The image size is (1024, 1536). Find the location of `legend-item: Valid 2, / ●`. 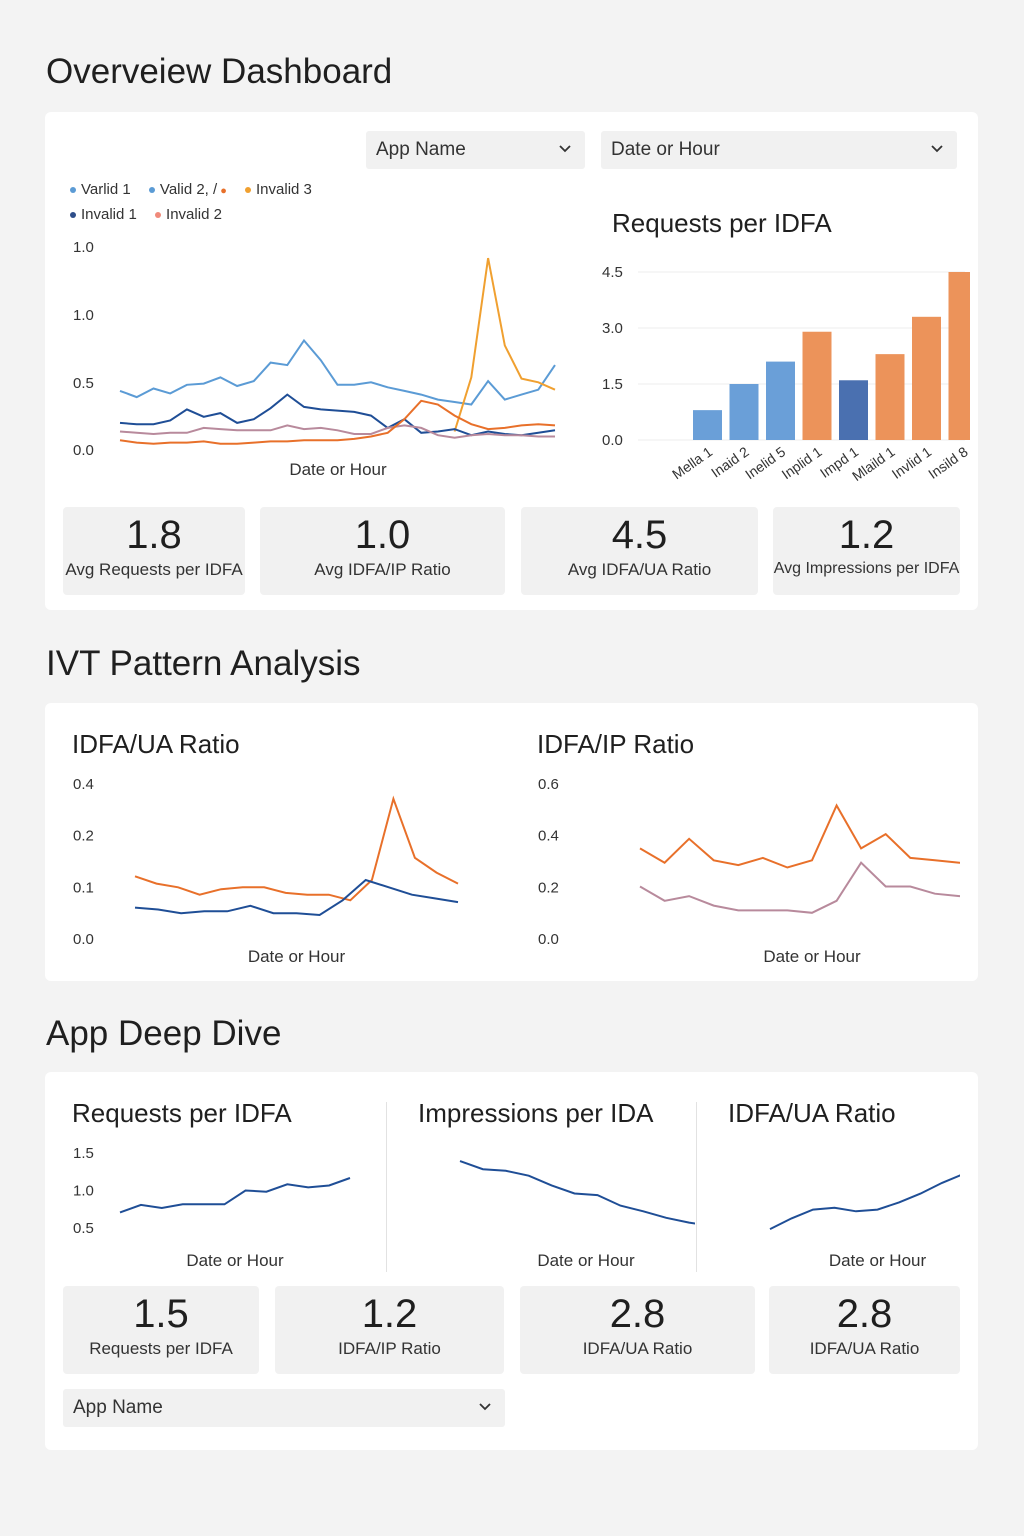

legend-item: Valid 2, / ● is located at coordinates (187, 189).